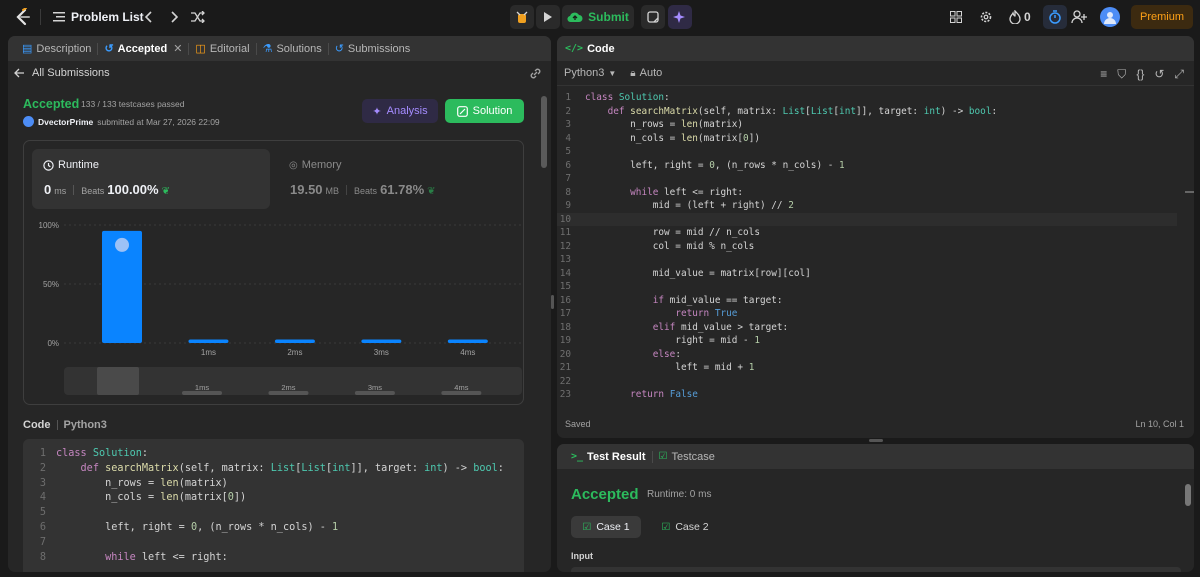 This screenshot has width=1200, height=577. I want to click on submit-button: Submit, so click(598, 17).